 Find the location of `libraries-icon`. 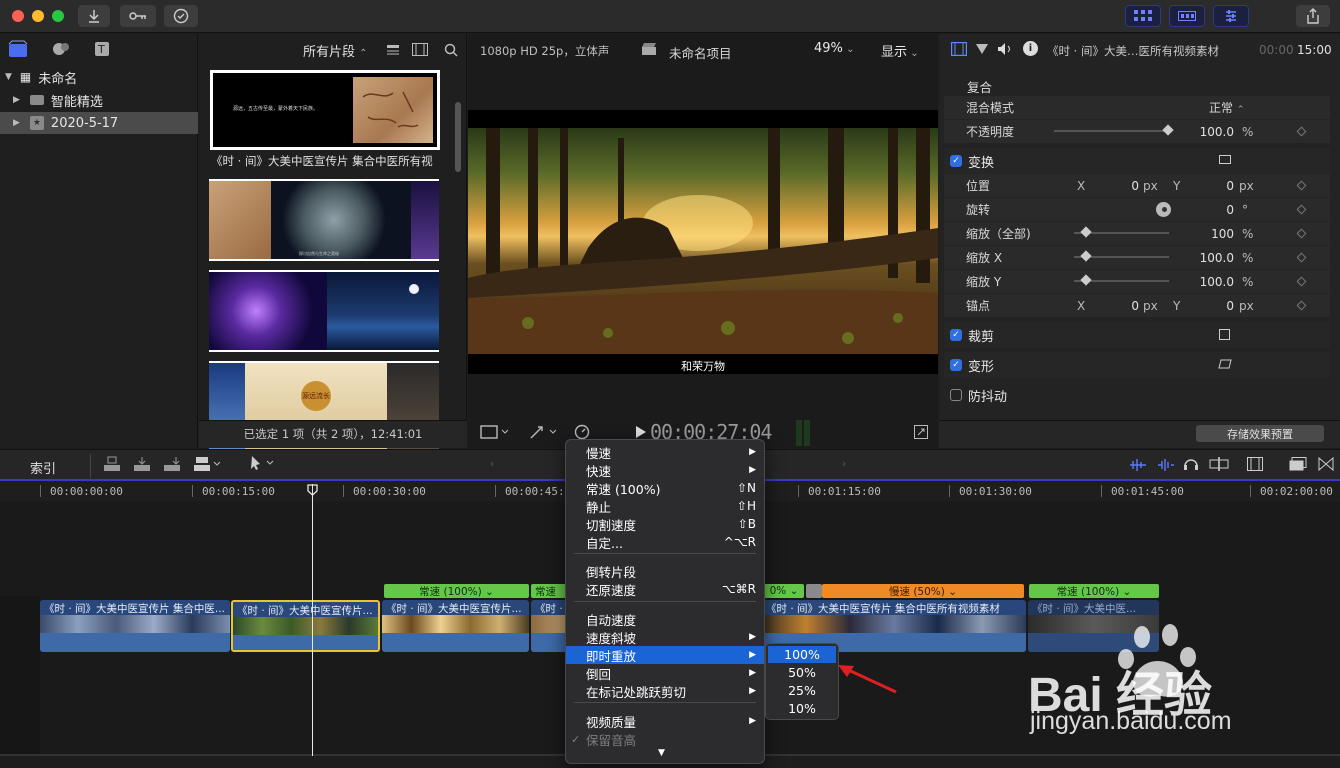

libraries-icon is located at coordinates (18, 49).